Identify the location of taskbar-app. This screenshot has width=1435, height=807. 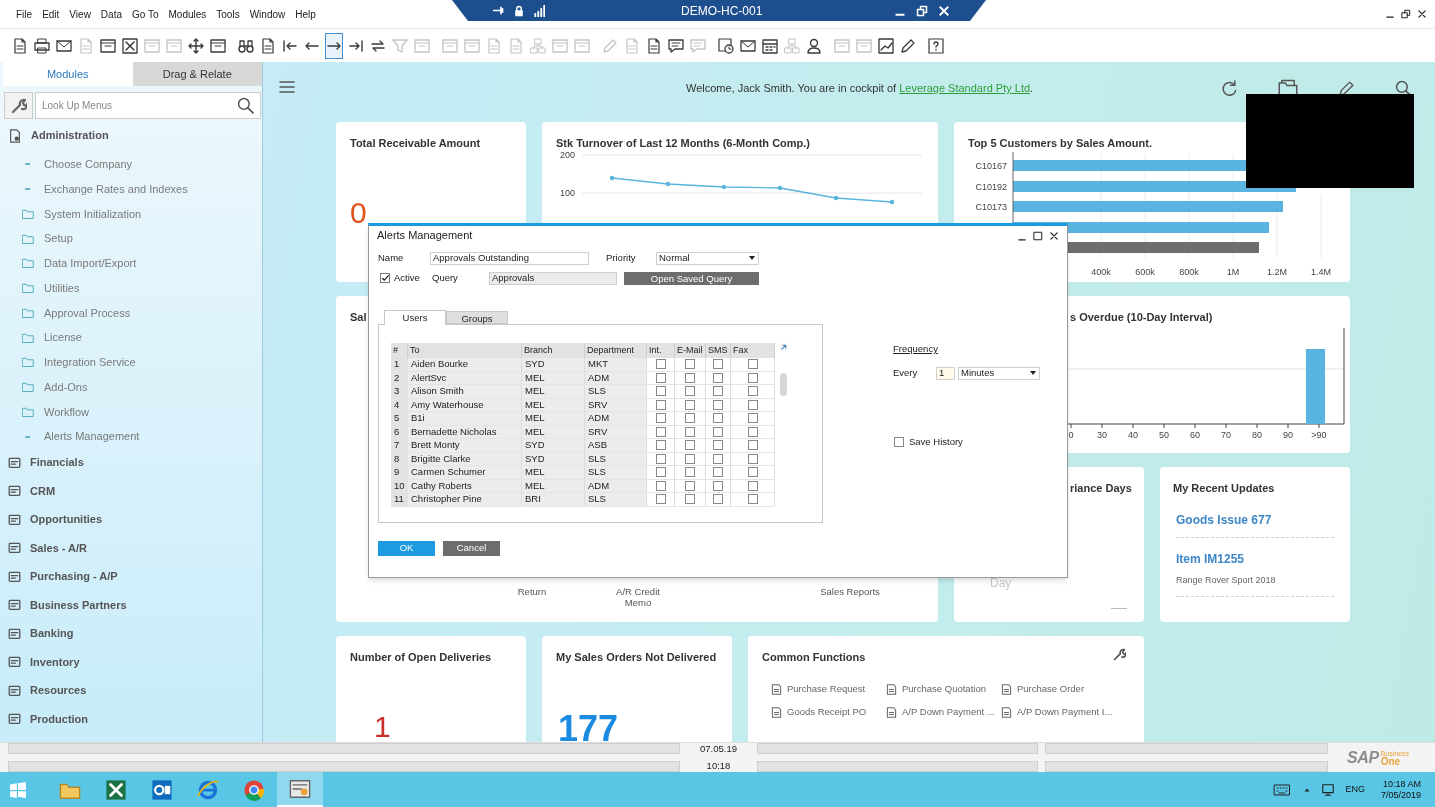
(300, 789).